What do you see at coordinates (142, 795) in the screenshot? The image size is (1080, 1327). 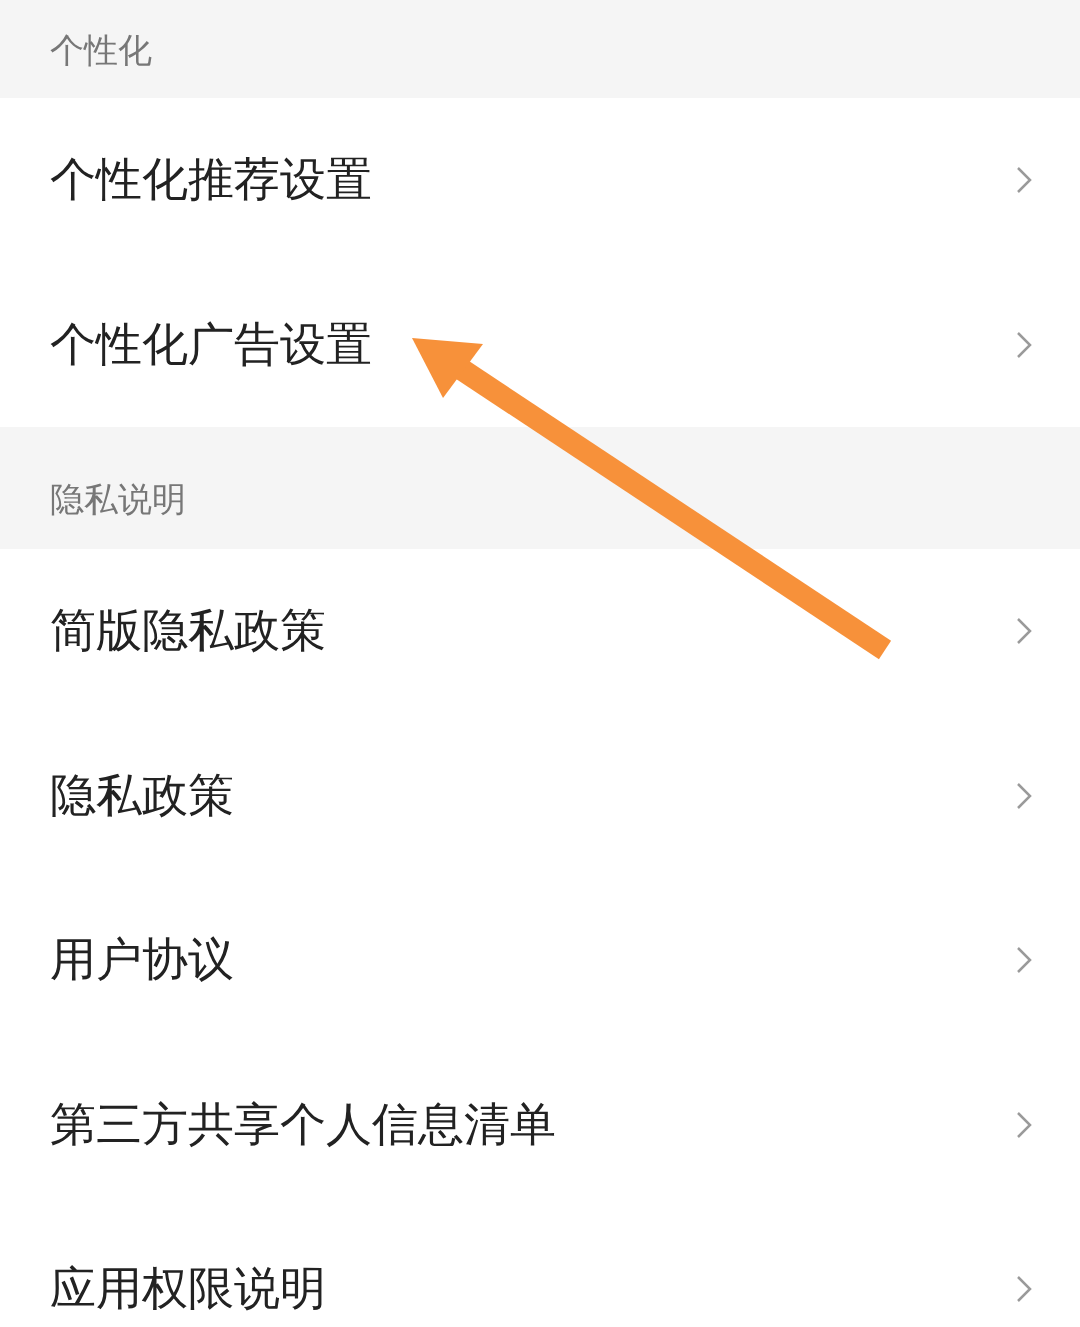 I see `item-label: 隐私政策` at bounding box center [142, 795].